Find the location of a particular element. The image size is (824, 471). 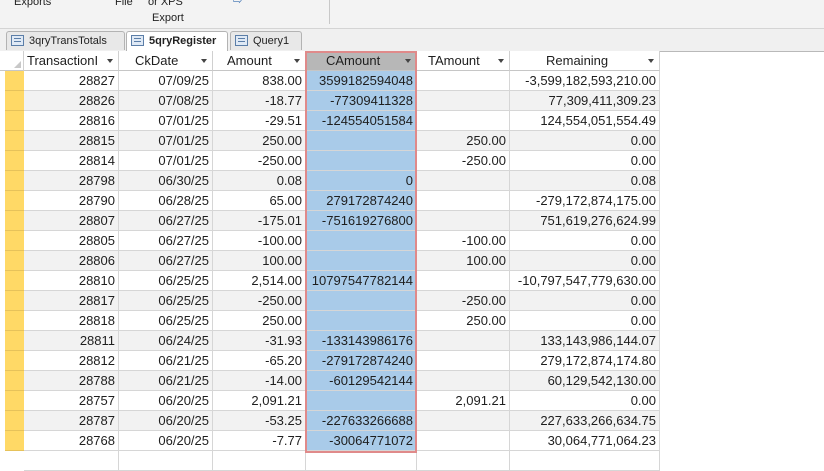

cell-transactionid: 28806 is located at coordinates (71, 261).